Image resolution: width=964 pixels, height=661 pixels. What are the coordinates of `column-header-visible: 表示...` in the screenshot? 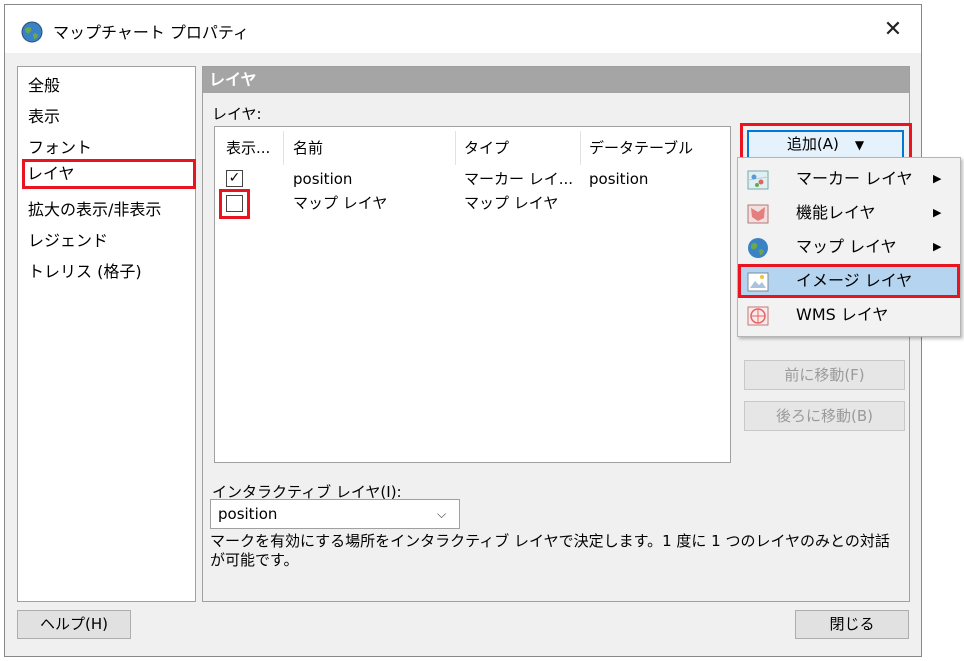 It's located at (250, 148).